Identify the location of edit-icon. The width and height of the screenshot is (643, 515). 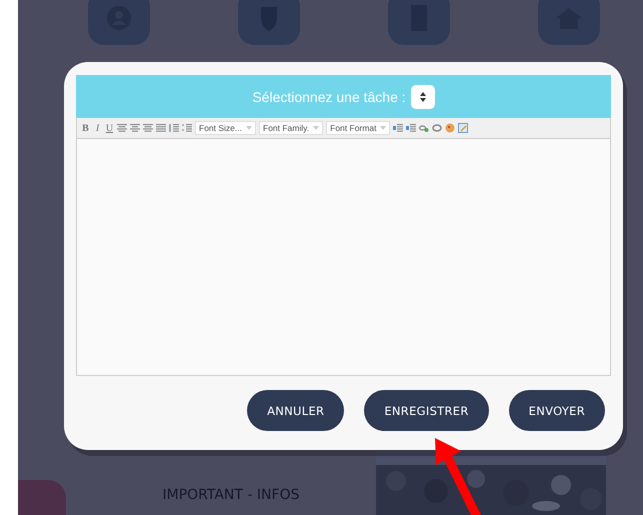
(463, 128).